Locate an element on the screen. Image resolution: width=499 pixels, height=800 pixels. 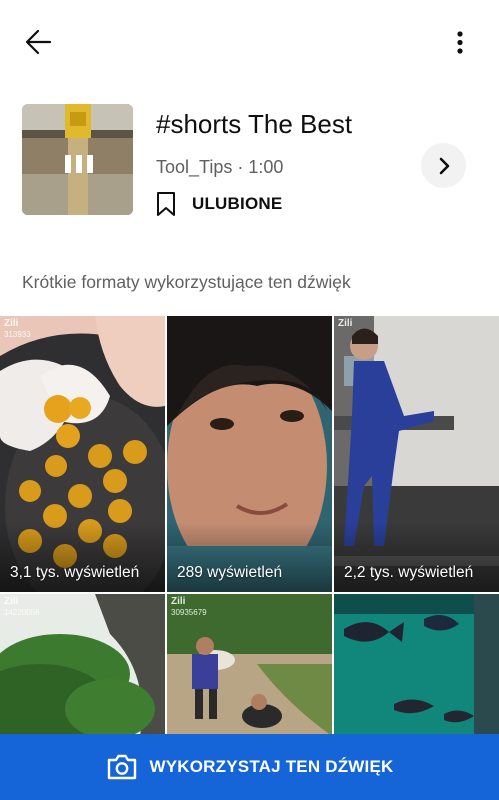
sound-author-duration: Tool_Tips · 1:00 is located at coordinates (220, 167).